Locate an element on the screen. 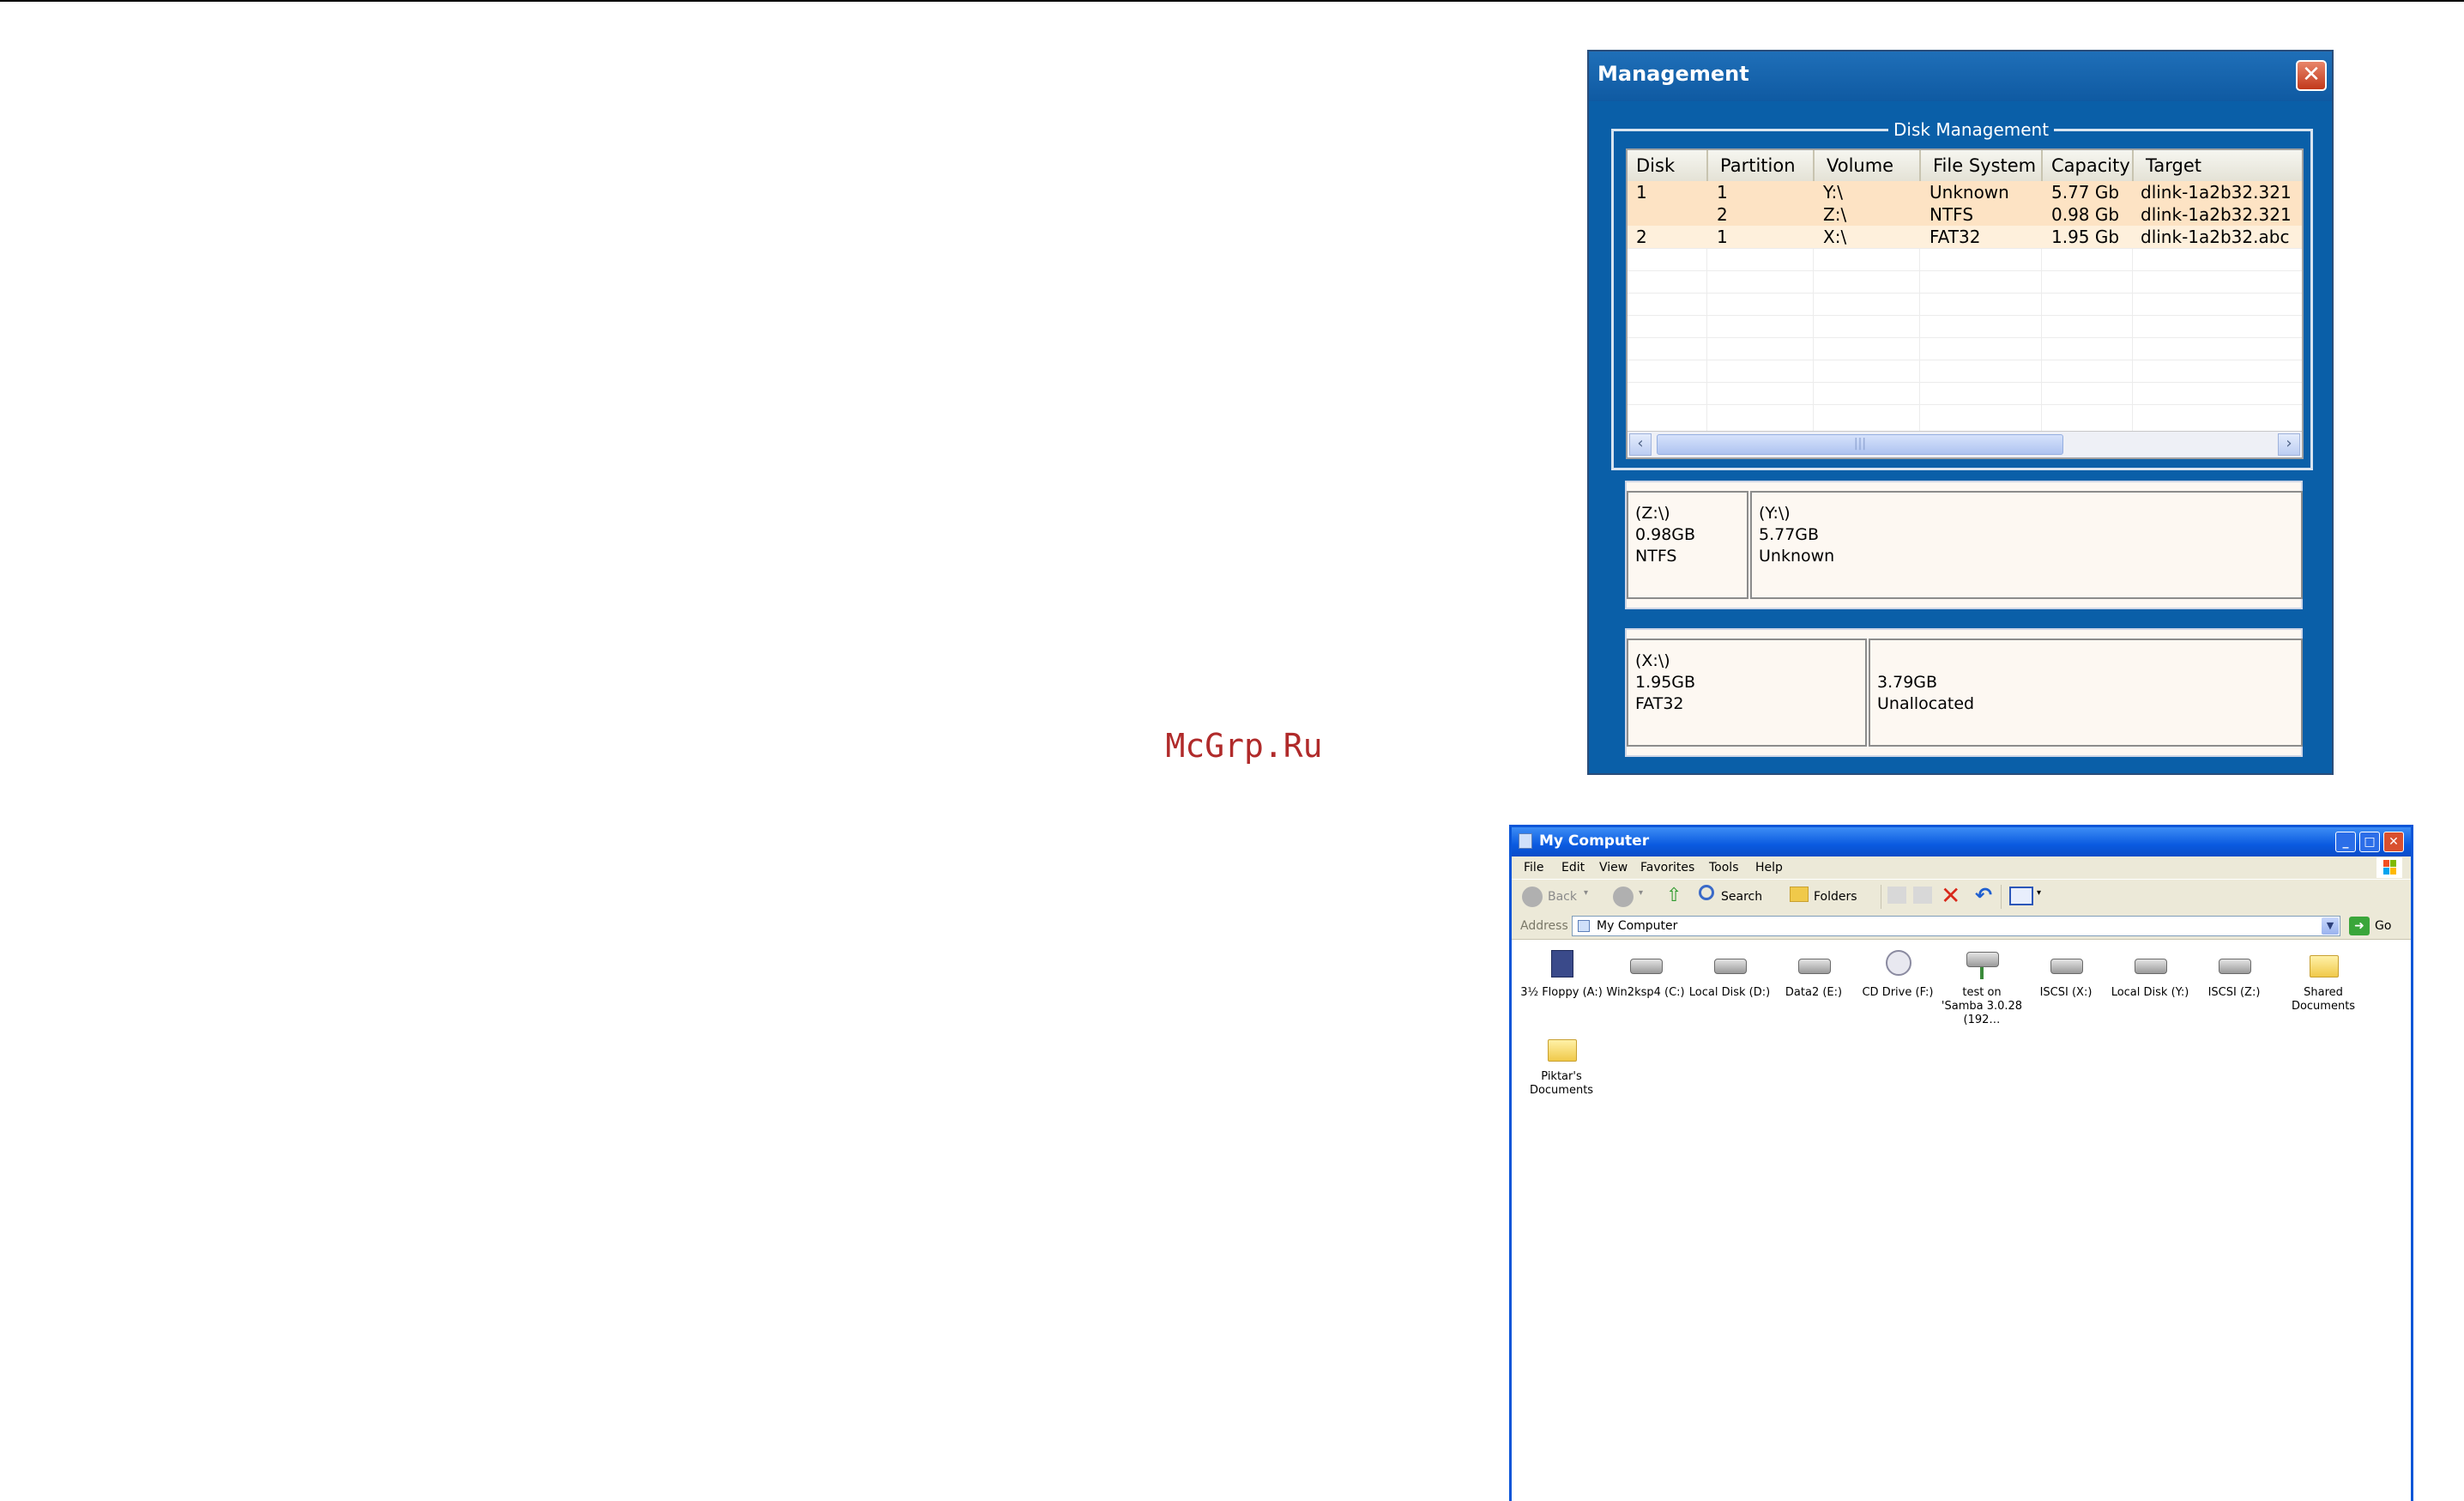 This screenshot has width=2464, height=1501. window-title: My Computer is located at coordinates (1594, 841).